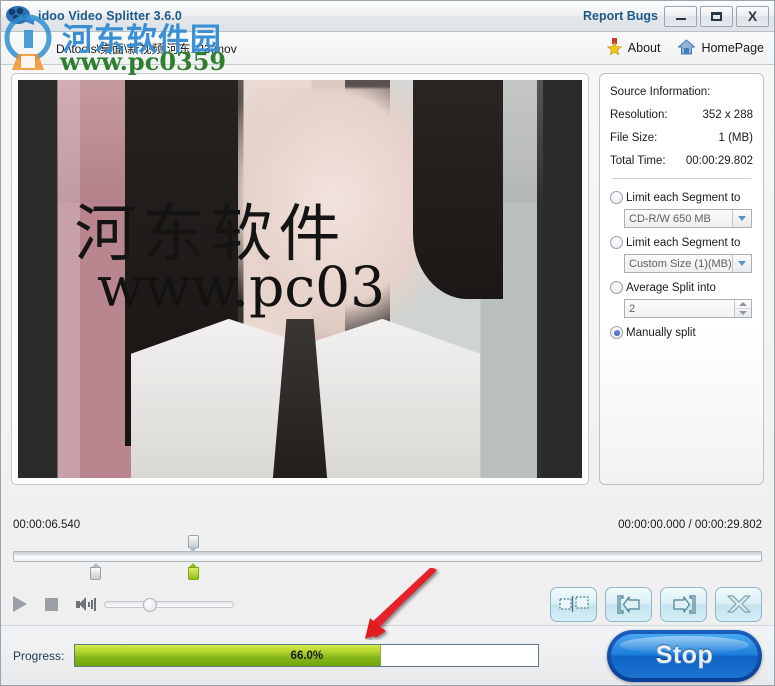 Image resolution: width=775 pixels, height=686 pixels. What do you see at coordinates (193, 549) in the screenshot?
I see `playhead-tip` at bounding box center [193, 549].